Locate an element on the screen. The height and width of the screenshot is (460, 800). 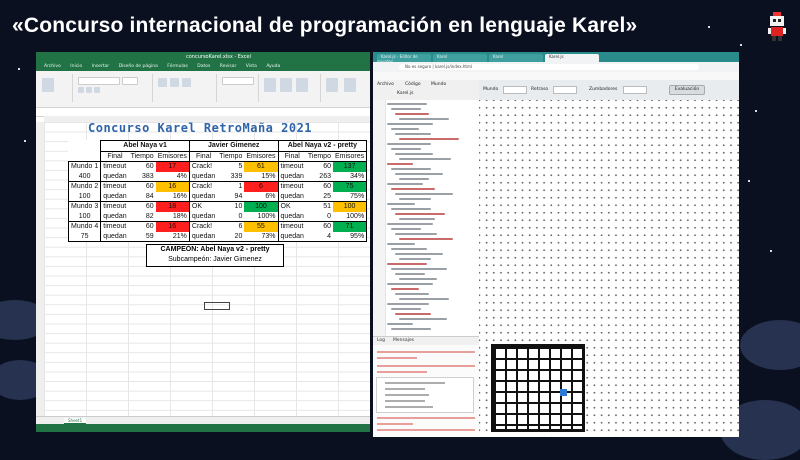
bold-icon is located at coordinates (81, 90).